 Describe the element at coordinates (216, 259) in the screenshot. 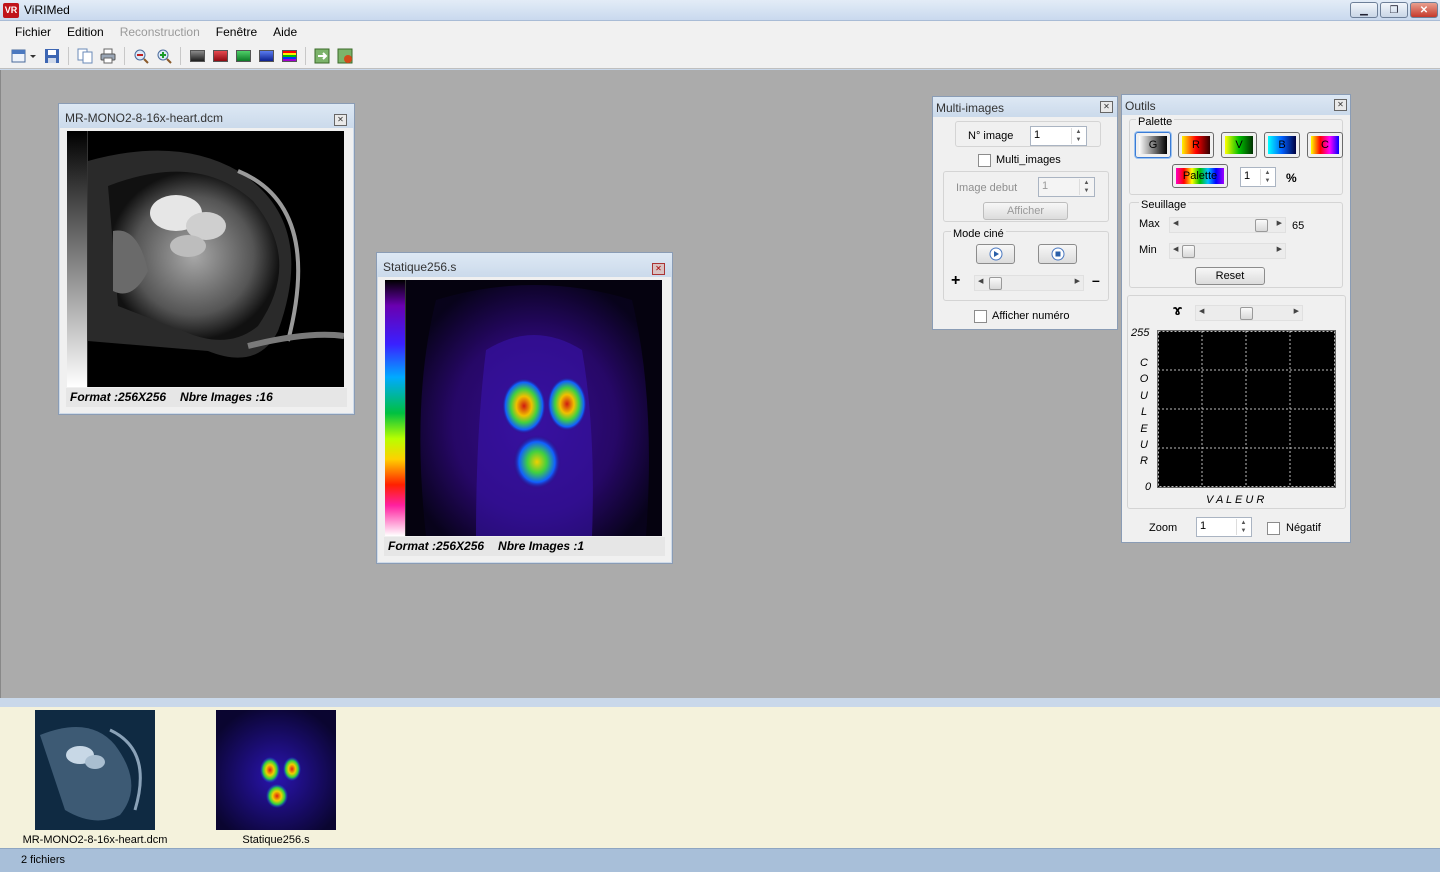

I see `mr-image-viewer` at that location.